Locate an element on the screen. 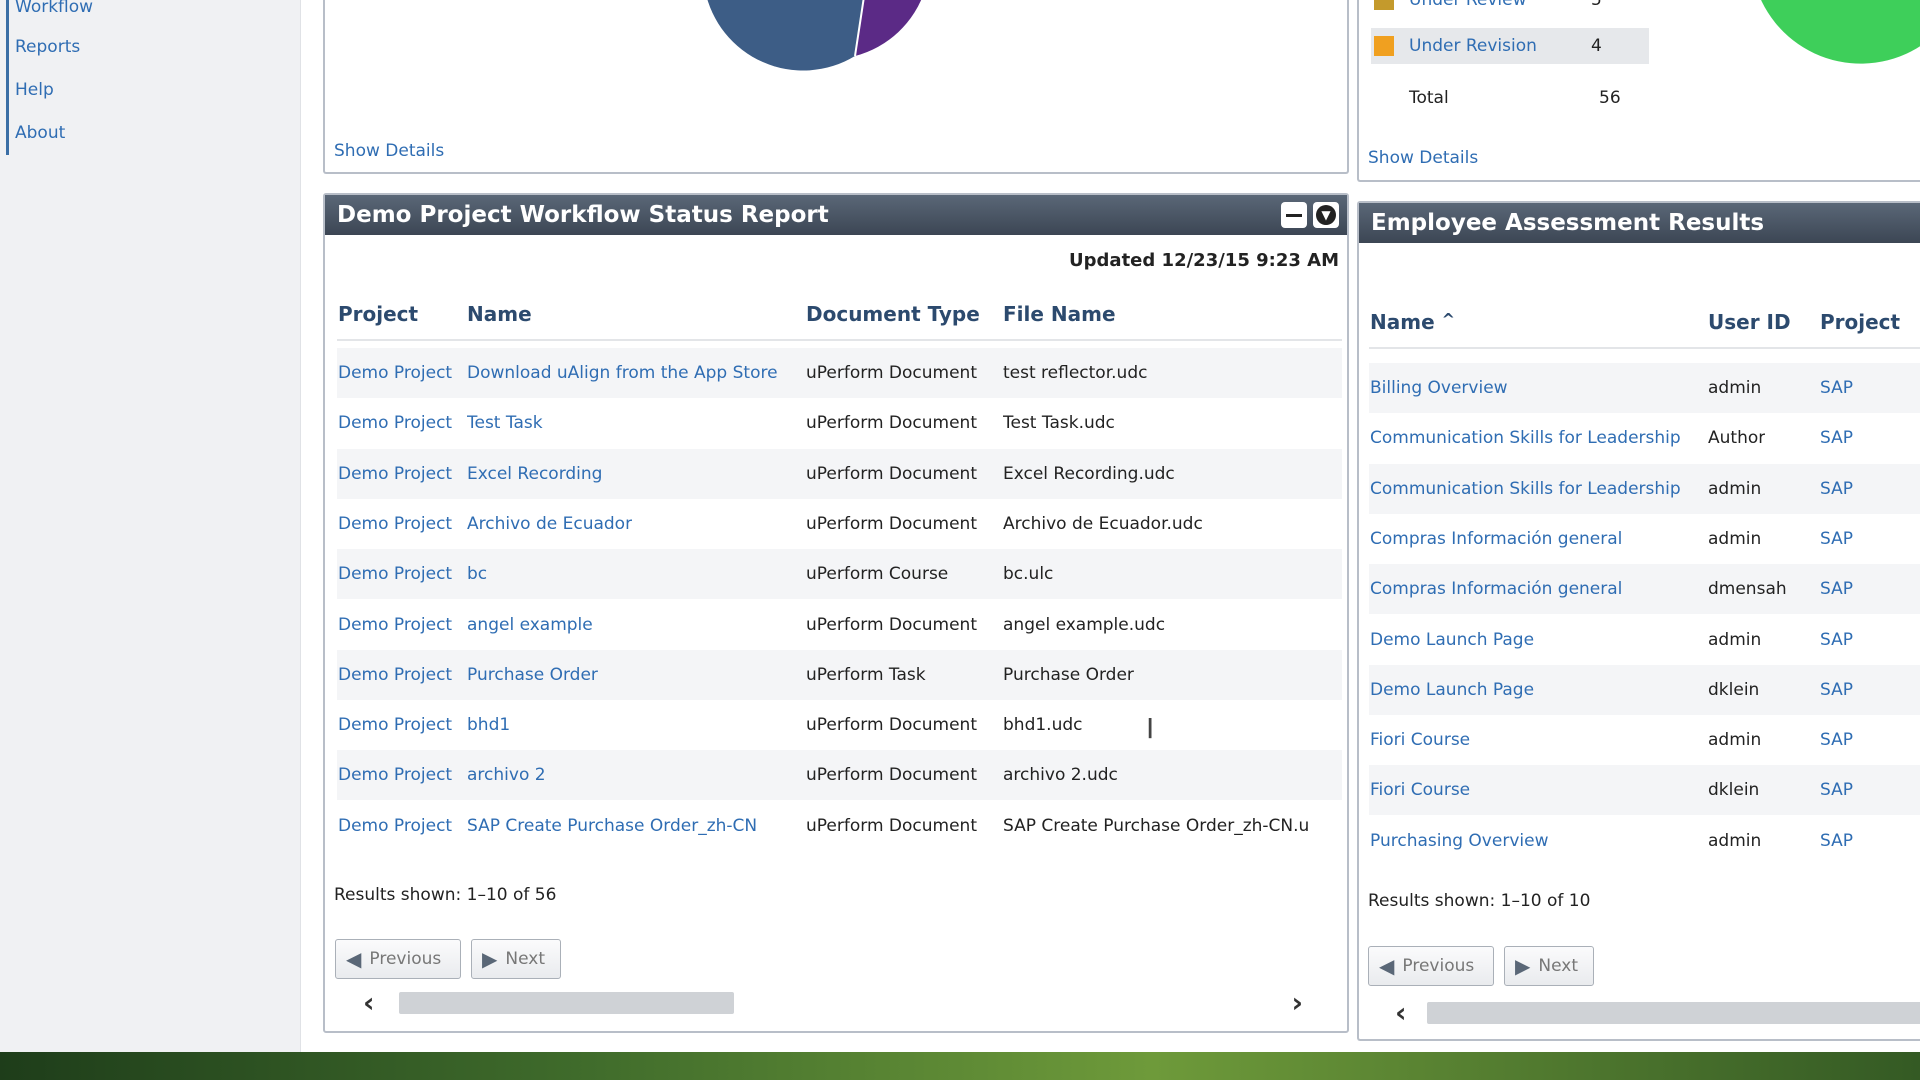  table-row: Compras Información general admin SAP is located at coordinates (1644, 539).